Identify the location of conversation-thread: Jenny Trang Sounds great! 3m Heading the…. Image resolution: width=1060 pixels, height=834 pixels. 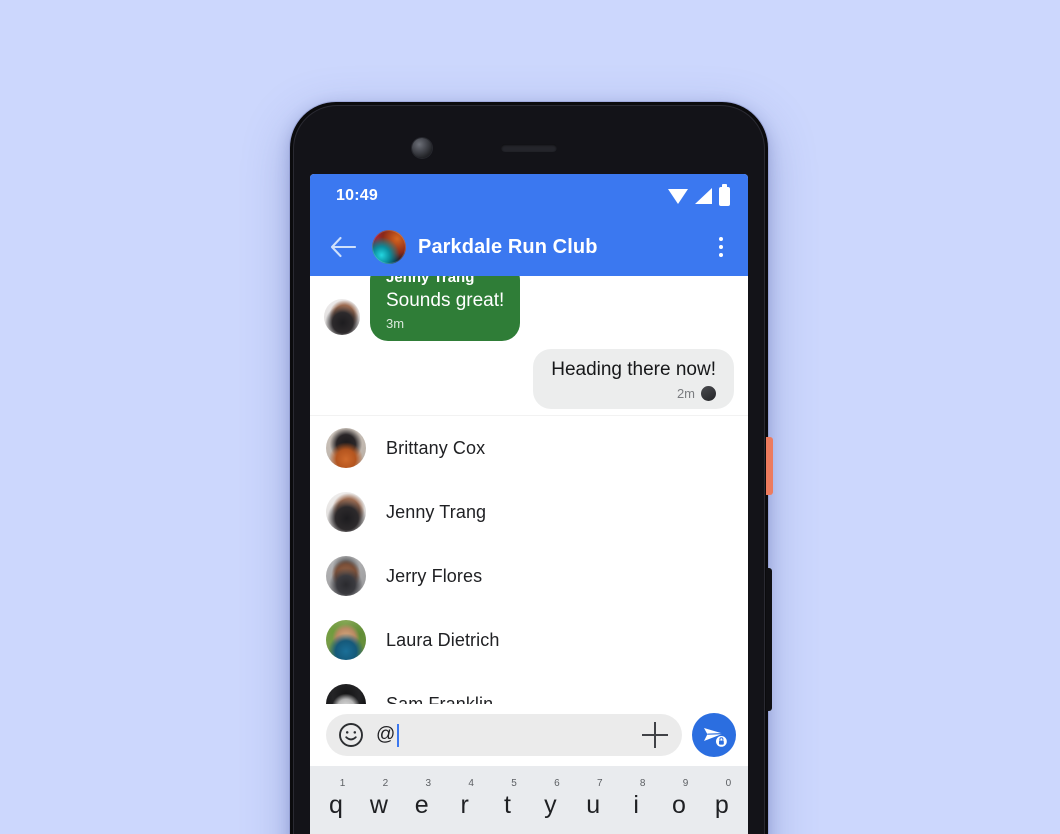
(529, 346).